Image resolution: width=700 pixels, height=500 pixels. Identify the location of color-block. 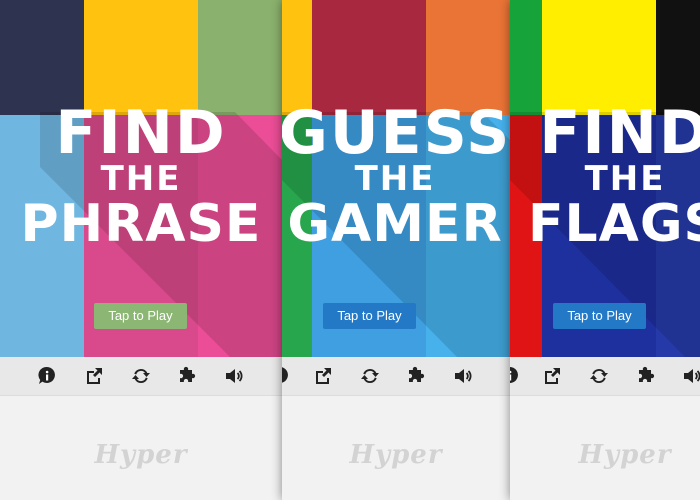
(526, 57).